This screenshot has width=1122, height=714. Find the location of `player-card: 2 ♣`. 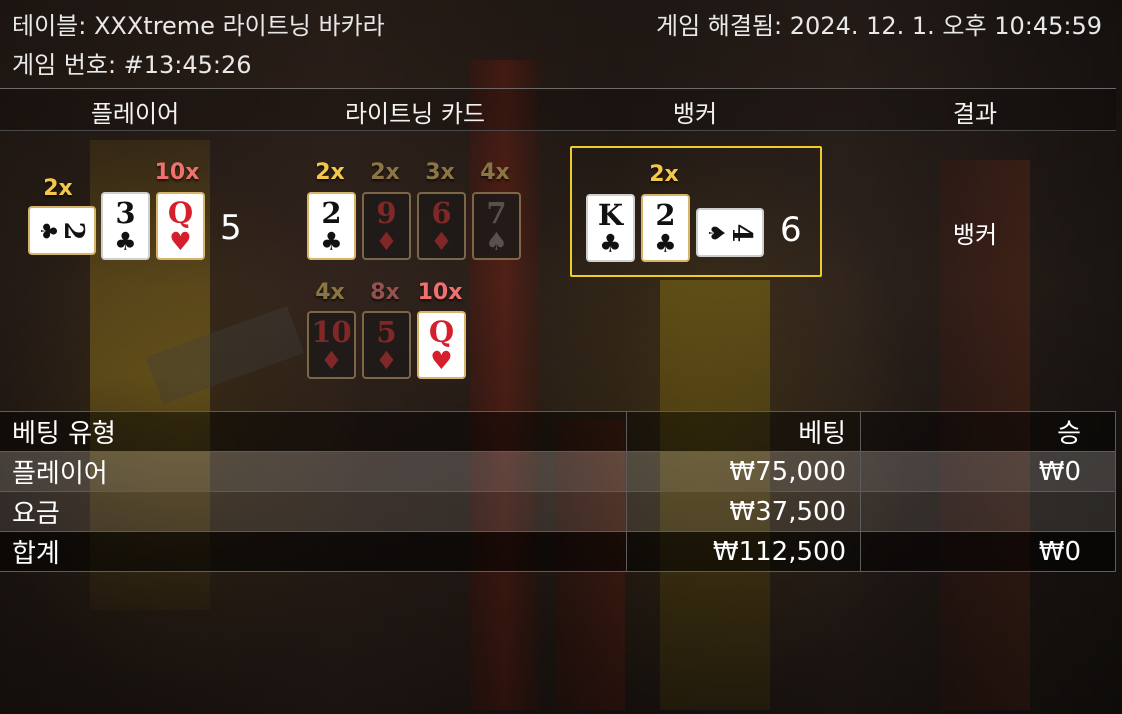

player-card: 2 ♣ is located at coordinates (62, 230).